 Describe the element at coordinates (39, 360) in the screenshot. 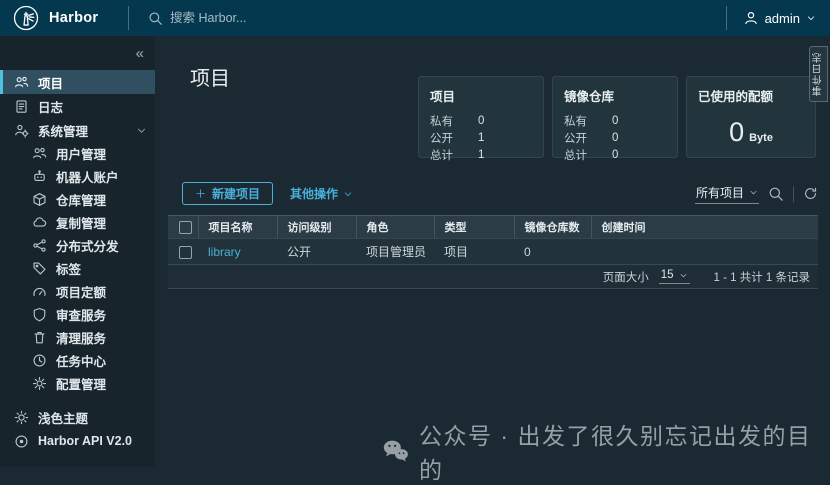

I see `clock-icon` at that location.